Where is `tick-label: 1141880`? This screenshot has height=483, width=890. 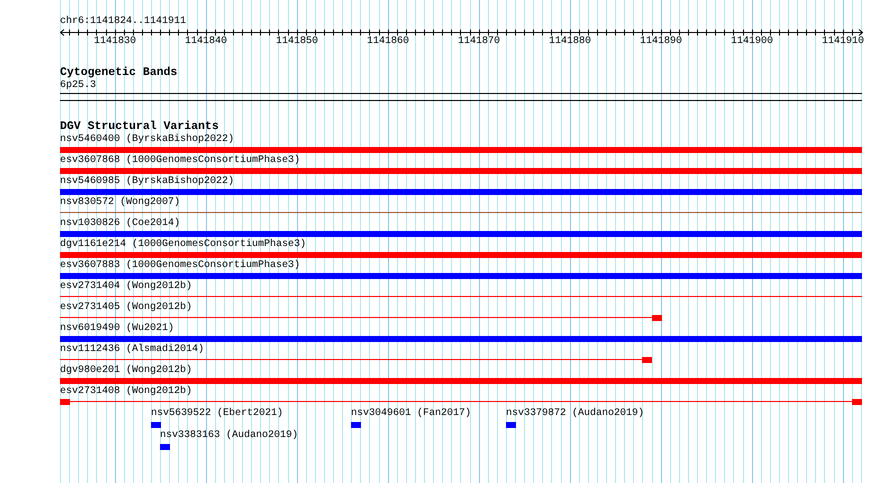 tick-label: 1141880 is located at coordinates (570, 42).